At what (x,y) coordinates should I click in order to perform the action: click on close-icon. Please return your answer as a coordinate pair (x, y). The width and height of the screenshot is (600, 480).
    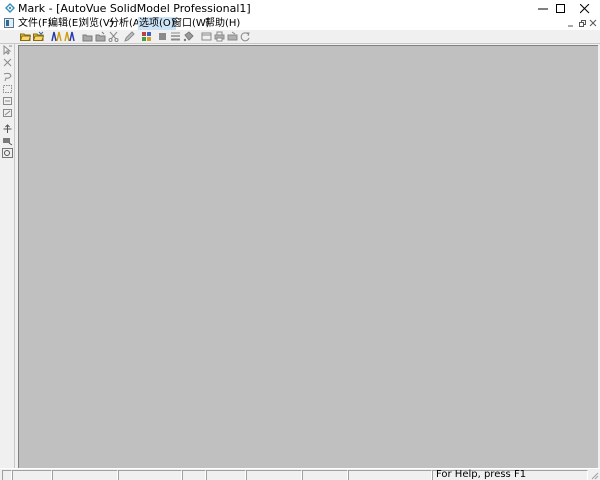
    Looking at the image, I should click on (585, 9).